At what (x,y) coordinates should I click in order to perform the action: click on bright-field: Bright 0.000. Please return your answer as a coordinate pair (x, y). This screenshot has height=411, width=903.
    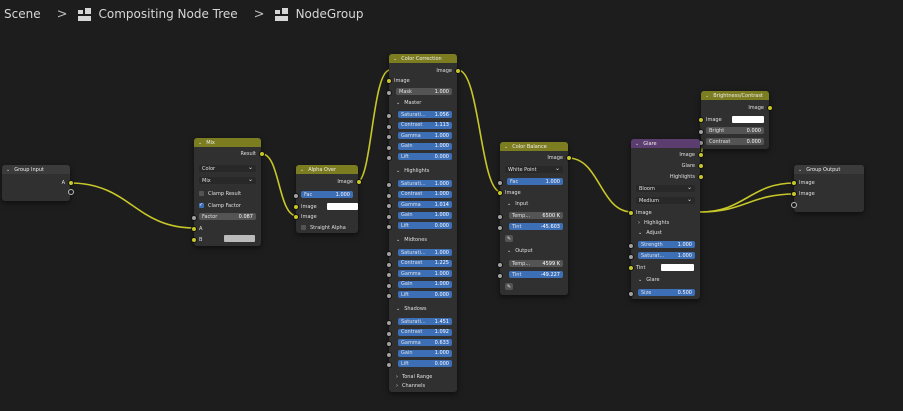
    Looking at the image, I should click on (735, 130).